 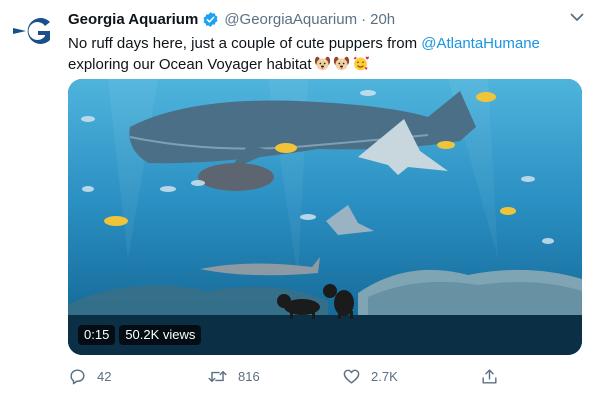 What do you see at coordinates (217, 376) in the screenshot?
I see `retweet-icon` at bounding box center [217, 376].